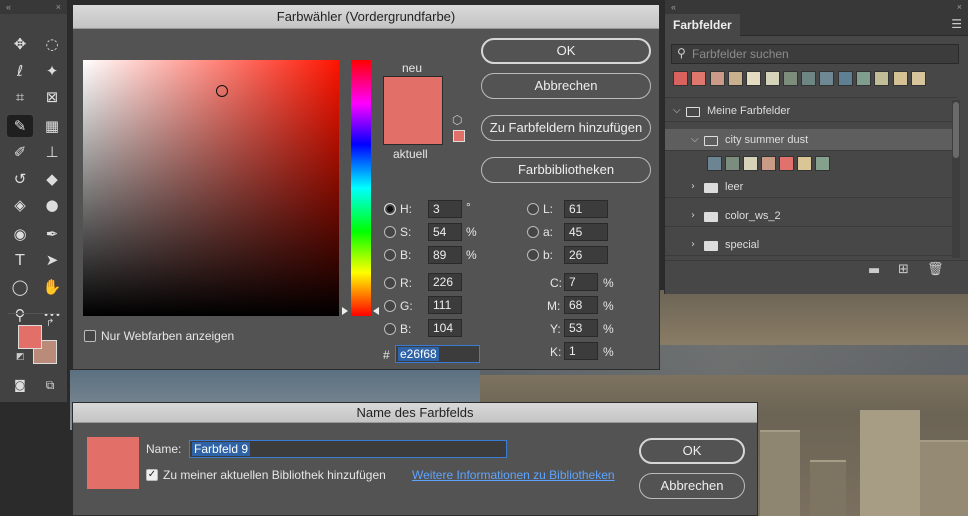 Image resolution: width=968 pixels, height=516 pixels. I want to click on swatch-group-row: › special, so click(810, 245).